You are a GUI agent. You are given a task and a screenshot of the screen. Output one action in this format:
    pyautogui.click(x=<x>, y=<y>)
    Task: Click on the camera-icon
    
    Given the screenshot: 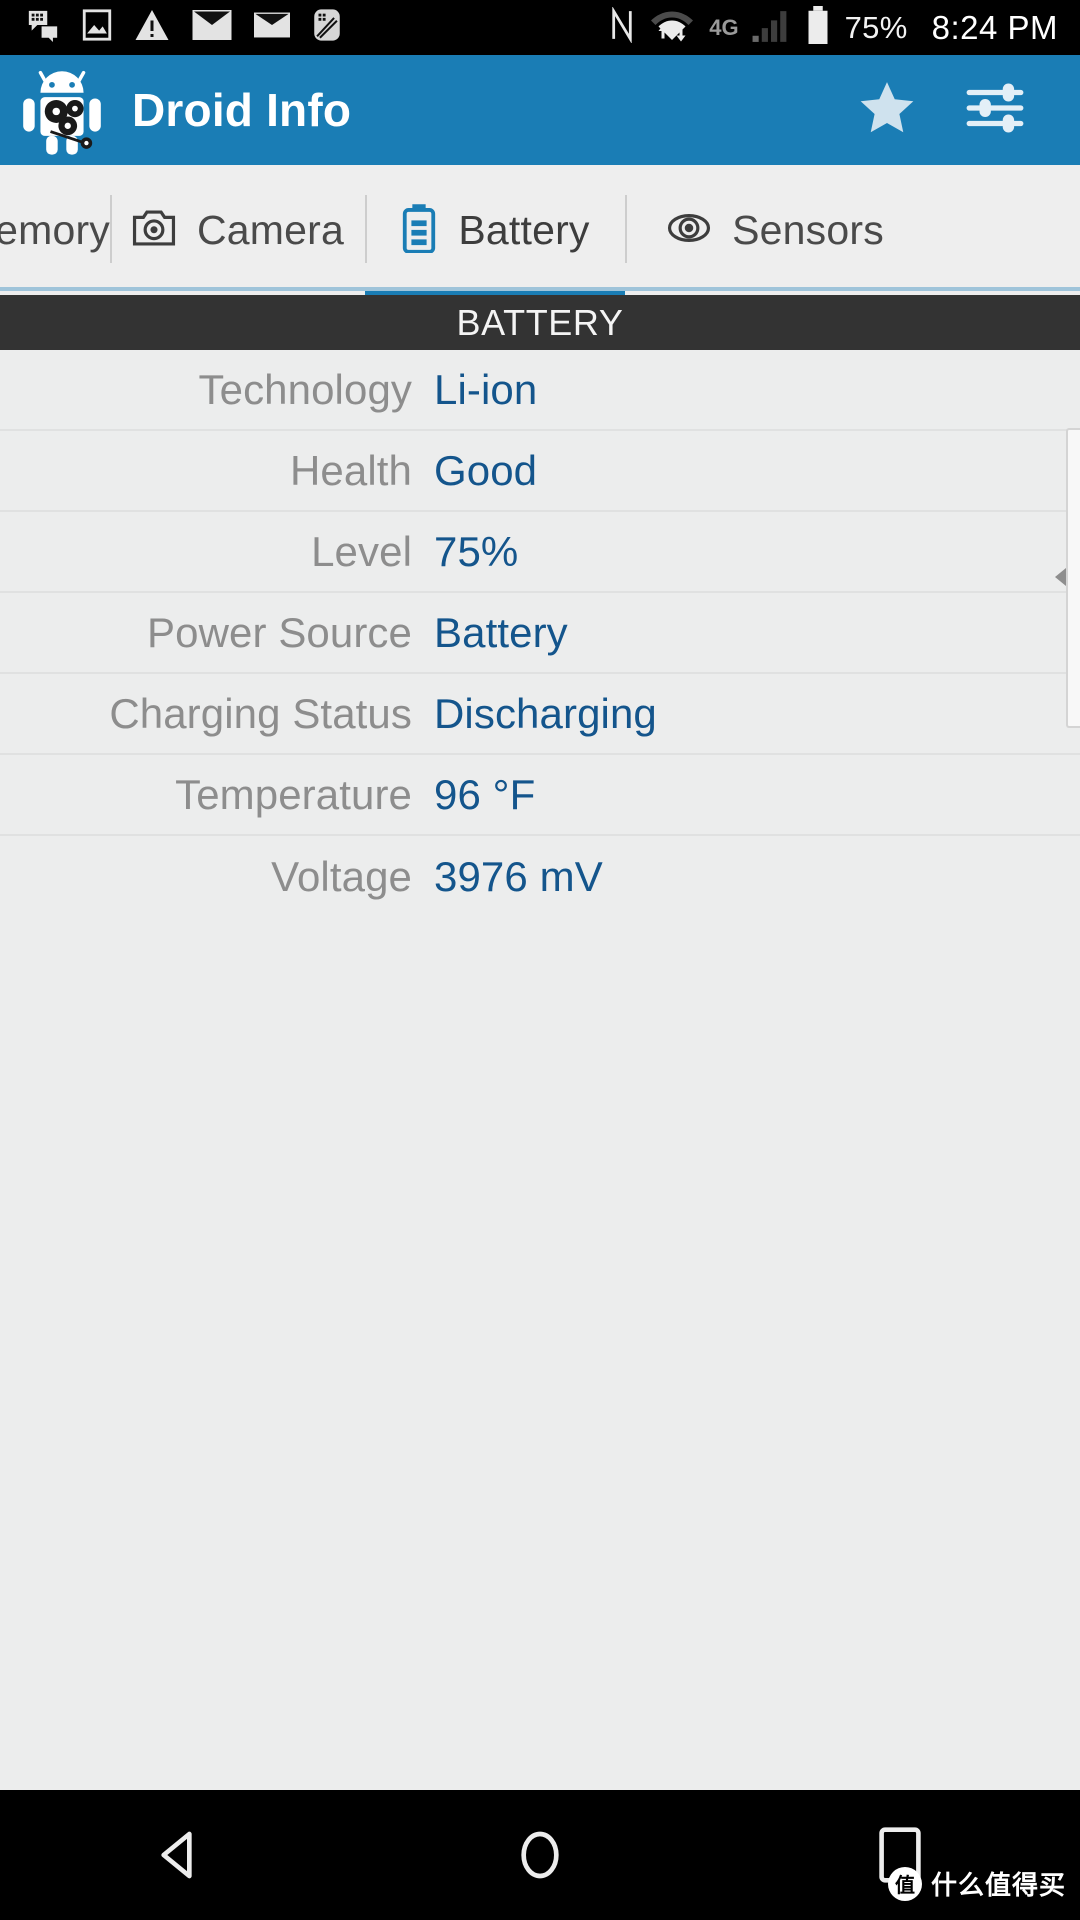 What is the action you would take?
    pyautogui.click(x=154, y=230)
    